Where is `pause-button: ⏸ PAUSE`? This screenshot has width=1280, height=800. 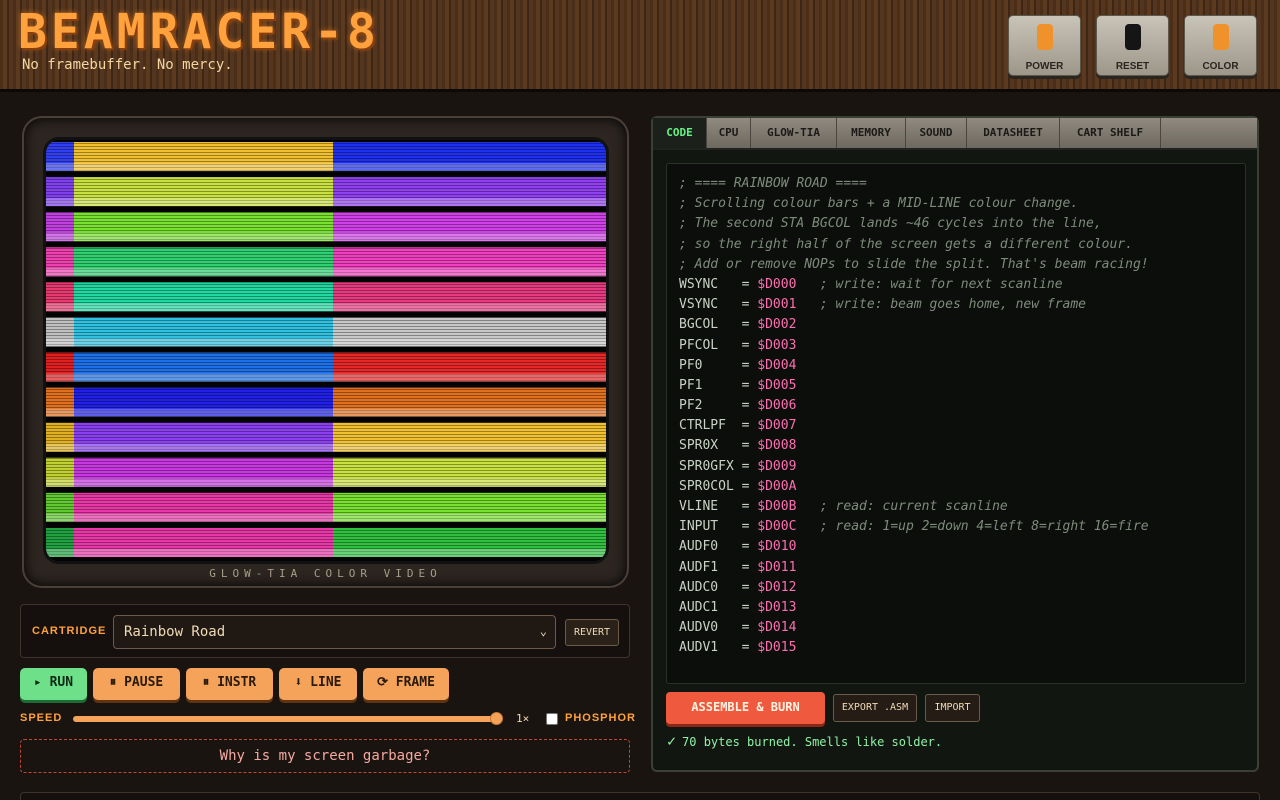 pause-button: ⏸ PAUSE is located at coordinates (136, 684).